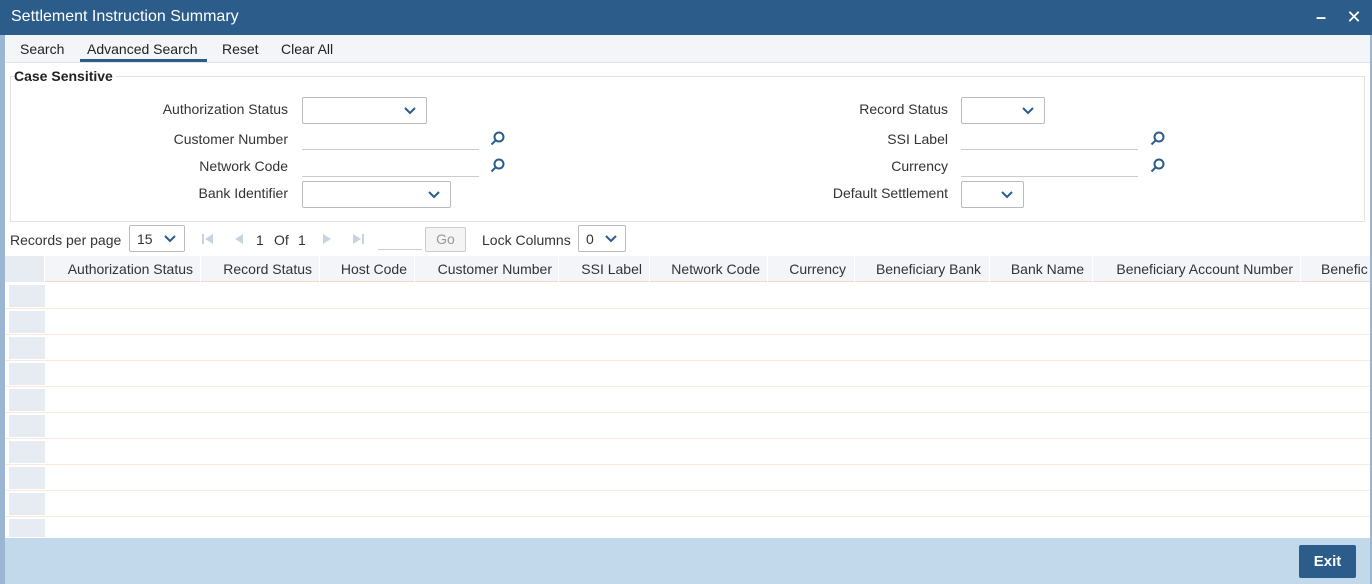 The height and width of the screenshot is (584, 1372). What do you see at coordinates (364, 110) in the screenshot?
I see `authorization-status-select` at bounding box center [364, 110].